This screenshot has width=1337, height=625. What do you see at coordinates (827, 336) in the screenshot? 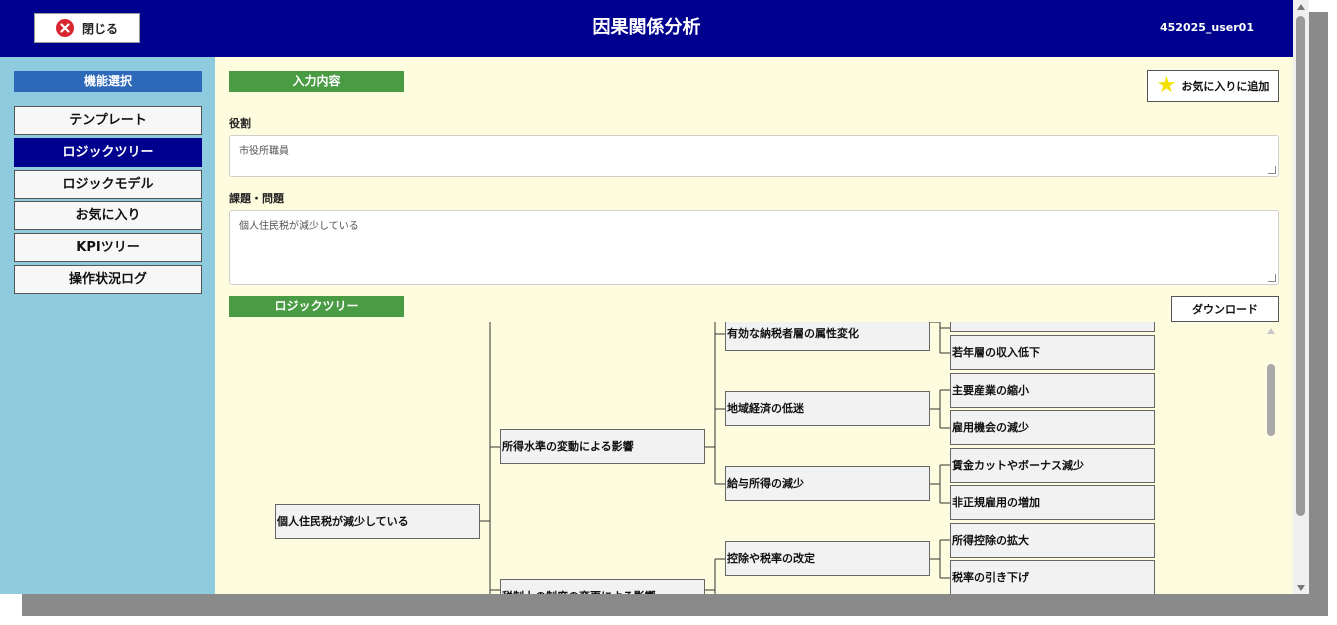
I see `tree-node-level2: 有効な納税者層の属性変化` at bounding box center [827, 336].